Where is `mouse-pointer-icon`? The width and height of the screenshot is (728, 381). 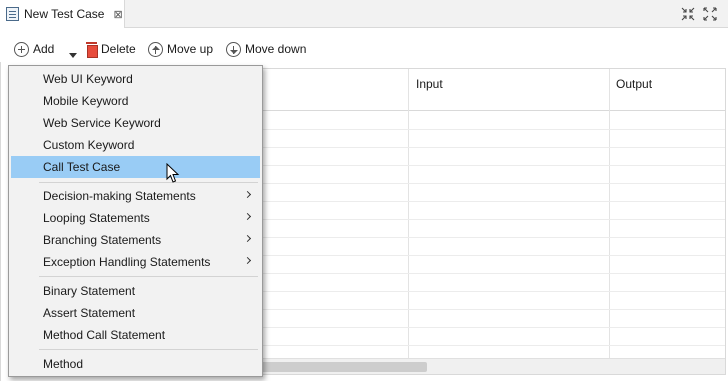
mouse-pointer-icon is located at coordinates (173, 173).